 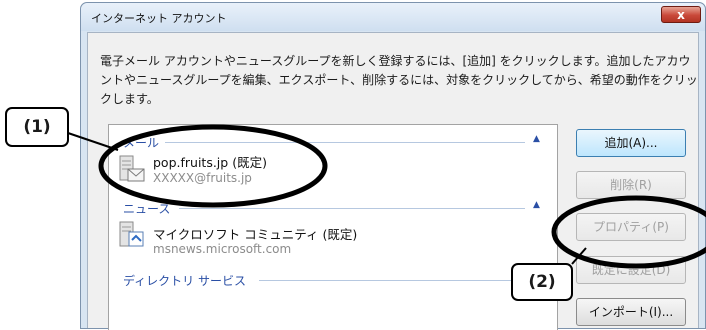 I want to click on callout-2: (2), so click(x=542, y=282).